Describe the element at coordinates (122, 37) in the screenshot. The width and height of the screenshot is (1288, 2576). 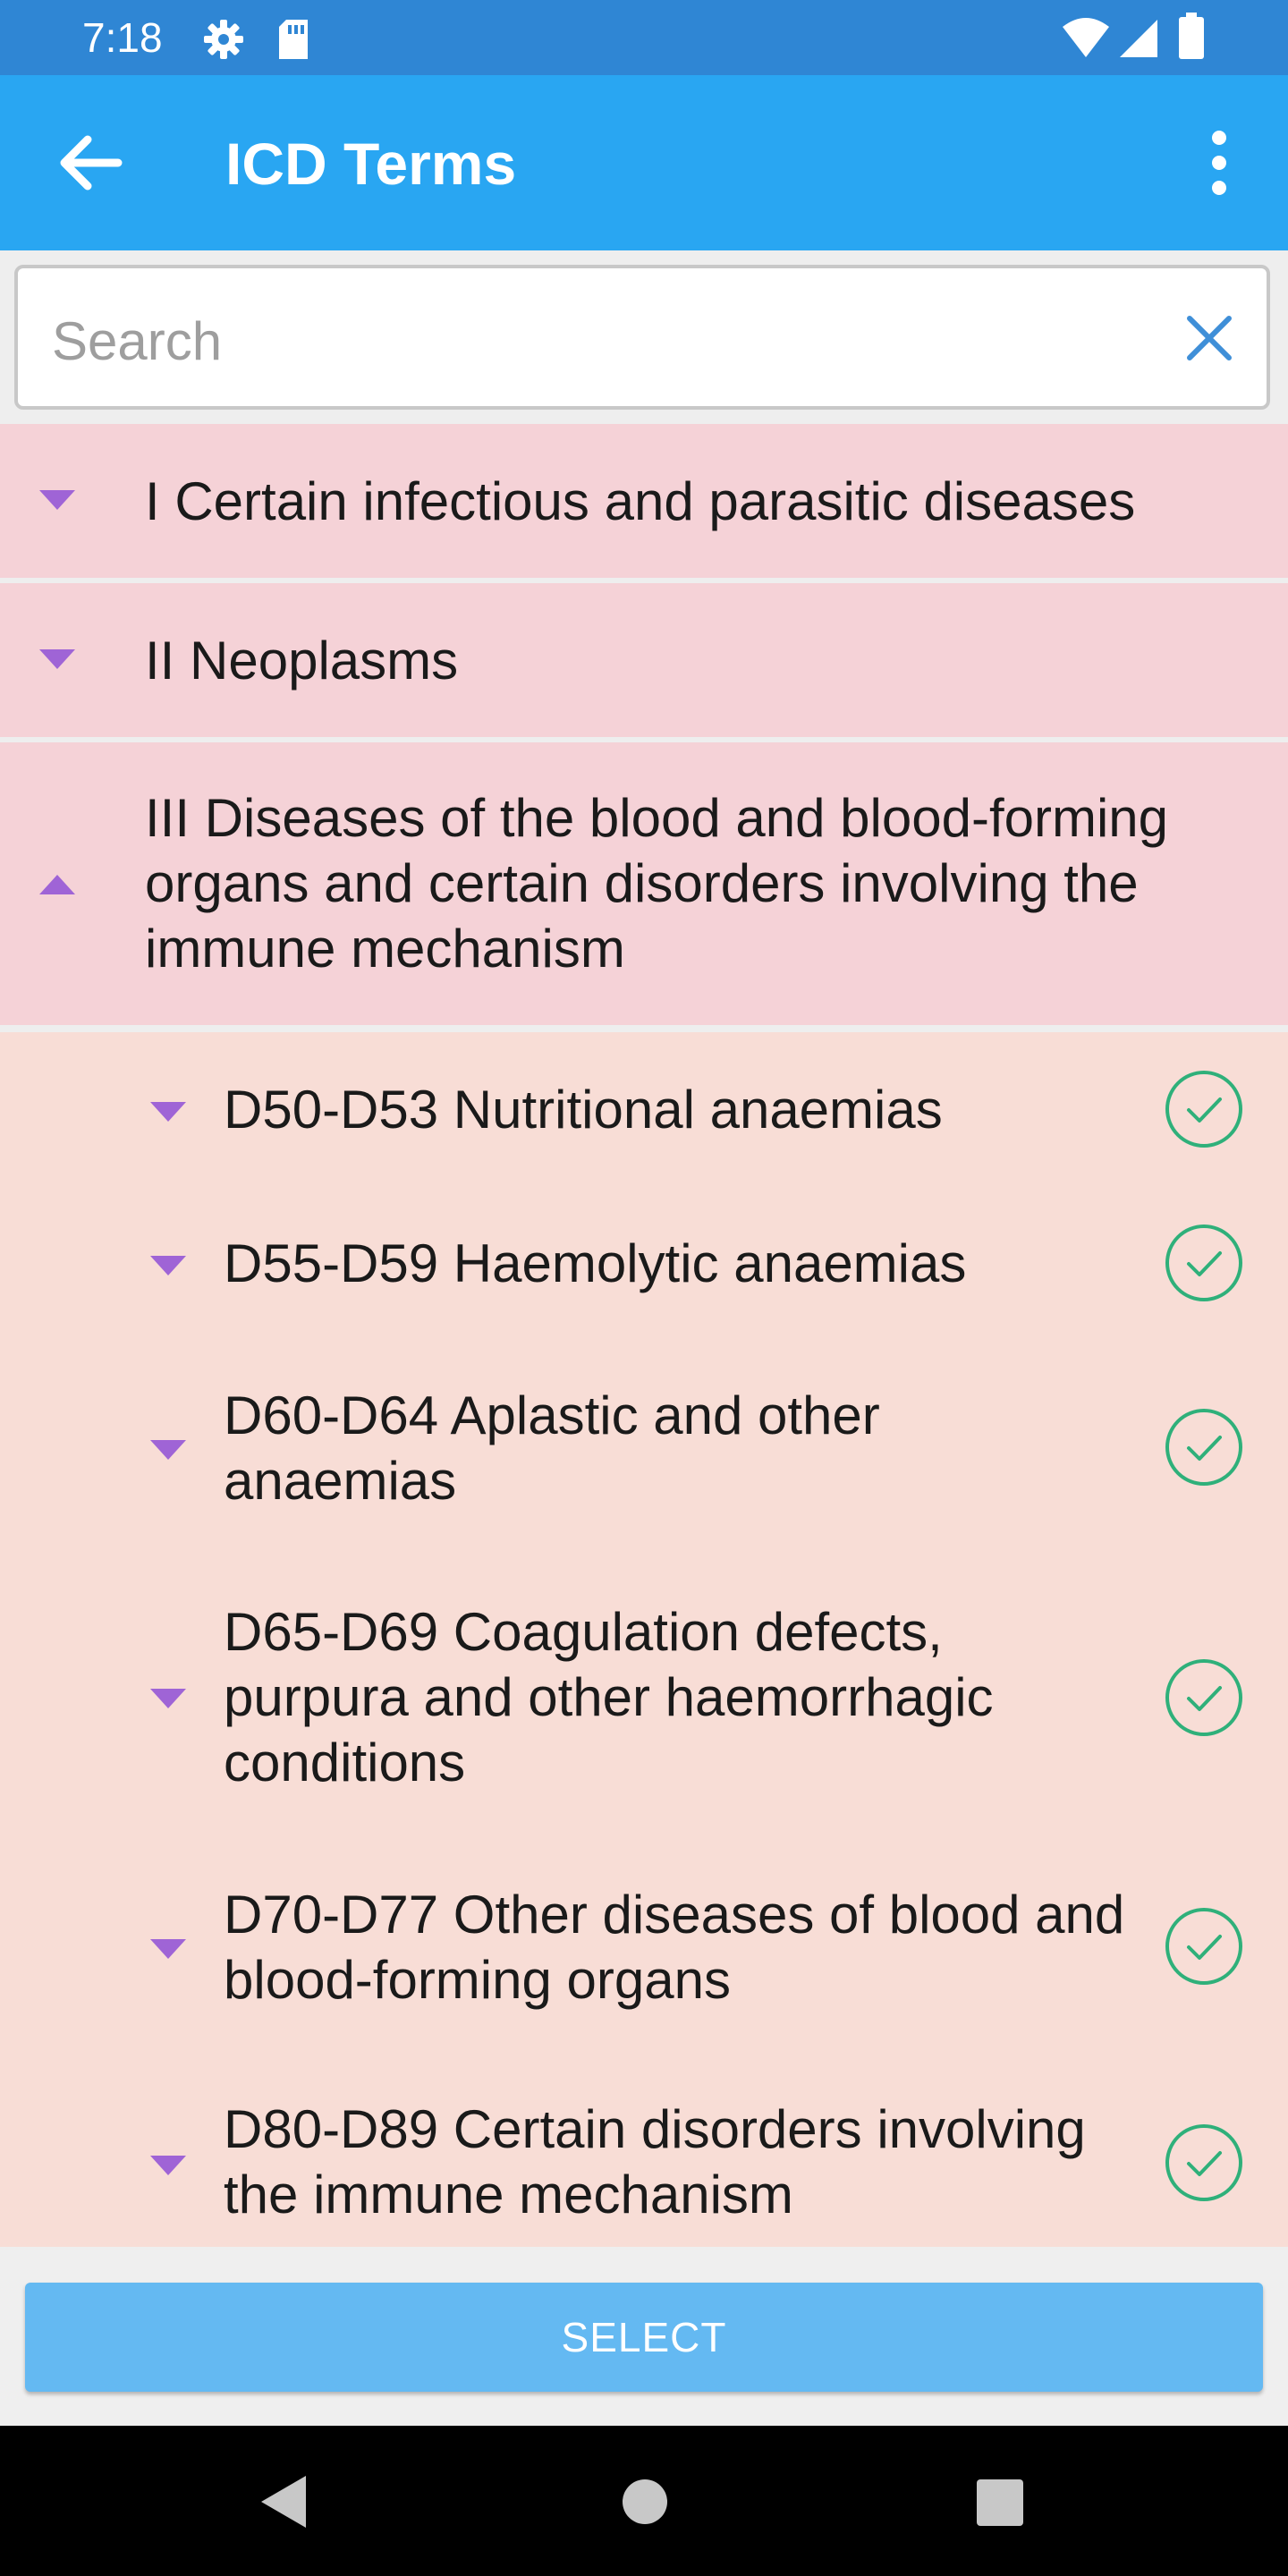
I see `status-time: 7:18` at that location.